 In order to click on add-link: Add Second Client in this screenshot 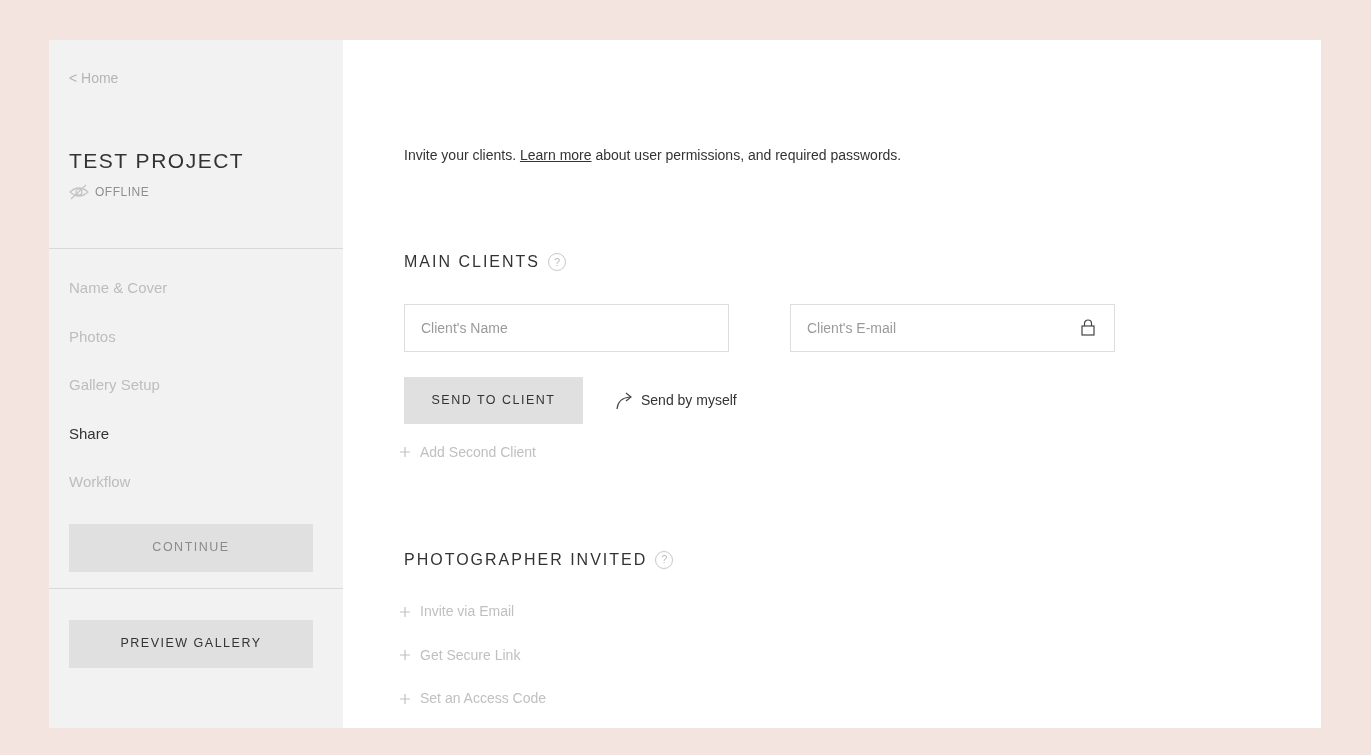, I will do `click(468, 452)`.